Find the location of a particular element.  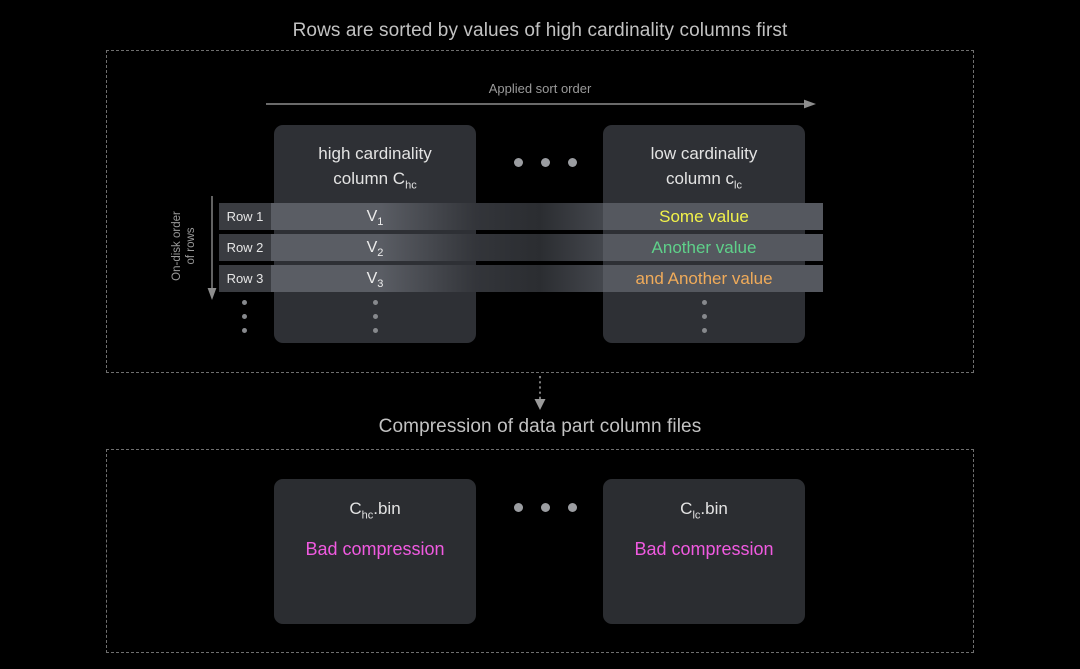

hc-header-line1: high cardinality is located at coordinates (375, 153).